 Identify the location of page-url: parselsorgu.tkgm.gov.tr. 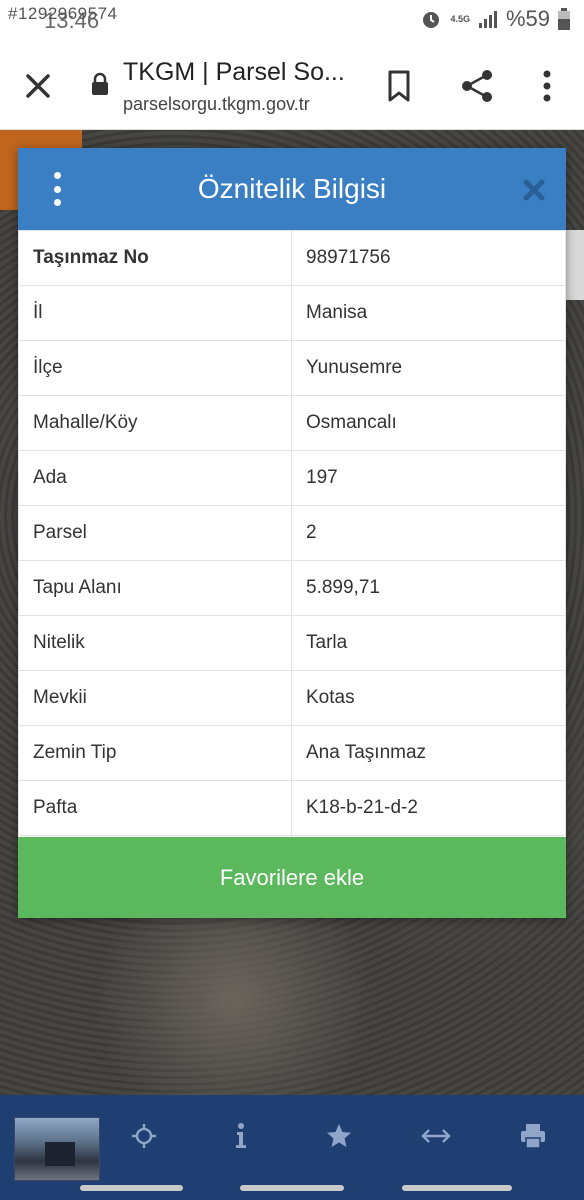
(216, 104).